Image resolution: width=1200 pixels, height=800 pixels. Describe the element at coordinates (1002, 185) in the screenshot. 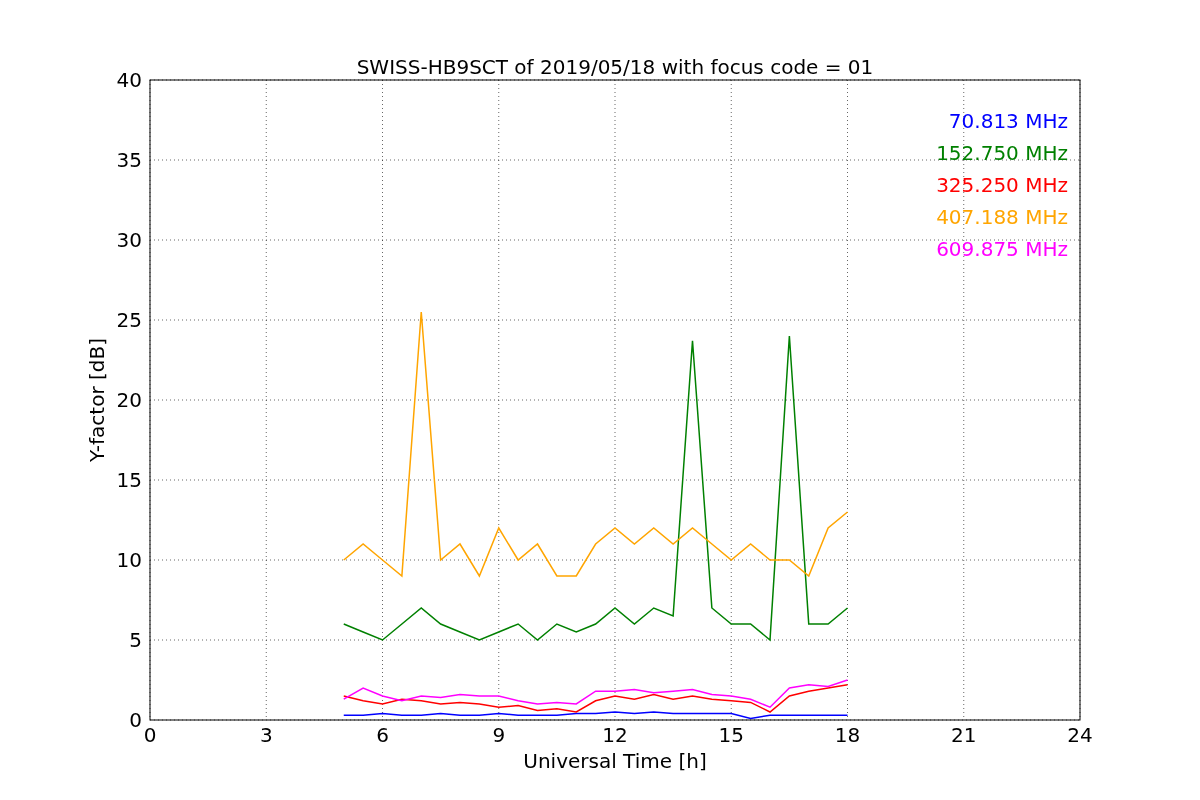

I see `legend-label: 325.250 MHz` at that location.